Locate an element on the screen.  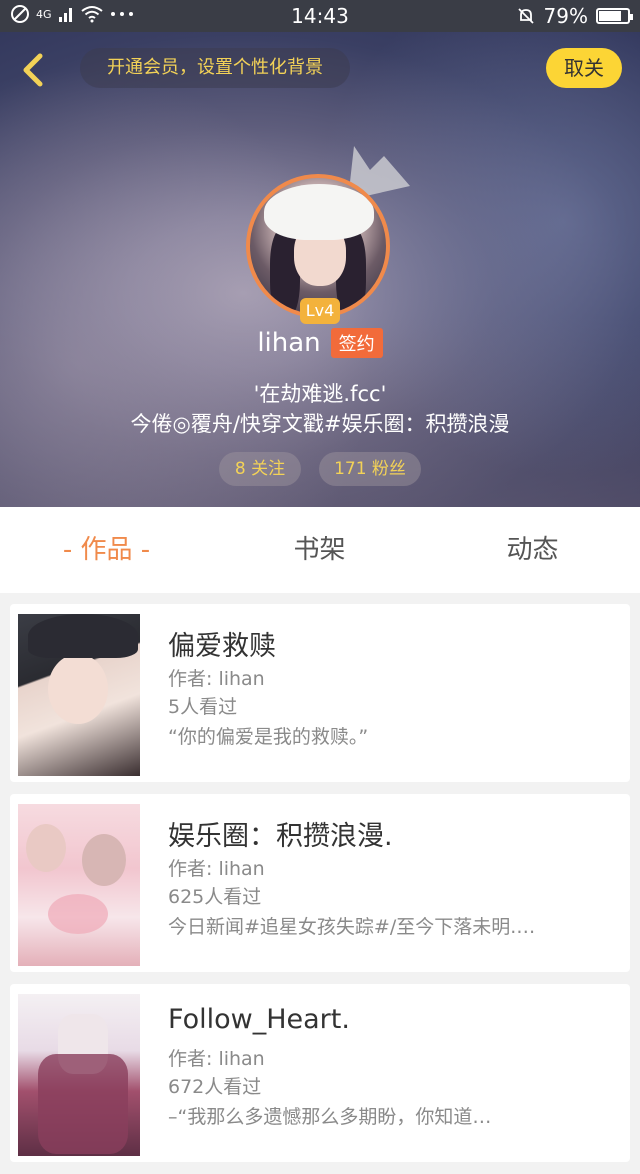
vip-background-prompt: 开通会员，设置个性化背景 is located at coordinates (215, 68).